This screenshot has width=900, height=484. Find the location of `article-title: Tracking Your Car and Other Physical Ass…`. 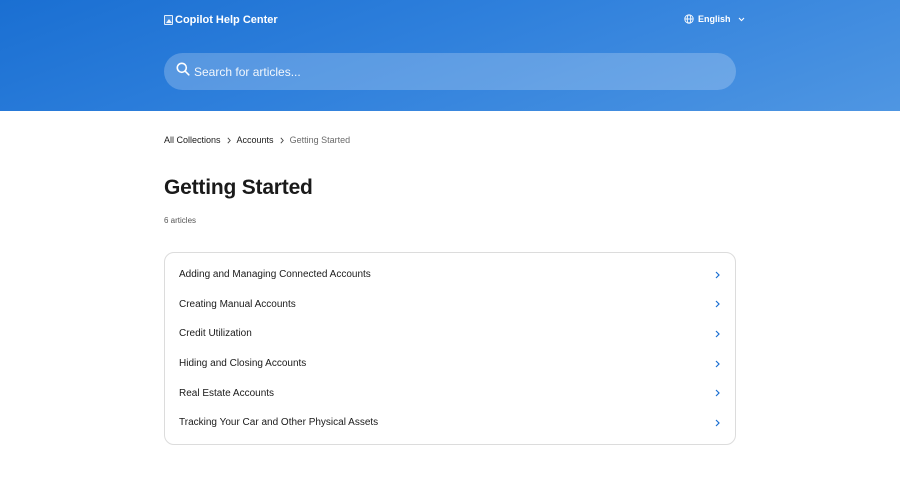

article-title: Tracking Your Car and Other Physical Ass… is located at coordinates (279, 423).